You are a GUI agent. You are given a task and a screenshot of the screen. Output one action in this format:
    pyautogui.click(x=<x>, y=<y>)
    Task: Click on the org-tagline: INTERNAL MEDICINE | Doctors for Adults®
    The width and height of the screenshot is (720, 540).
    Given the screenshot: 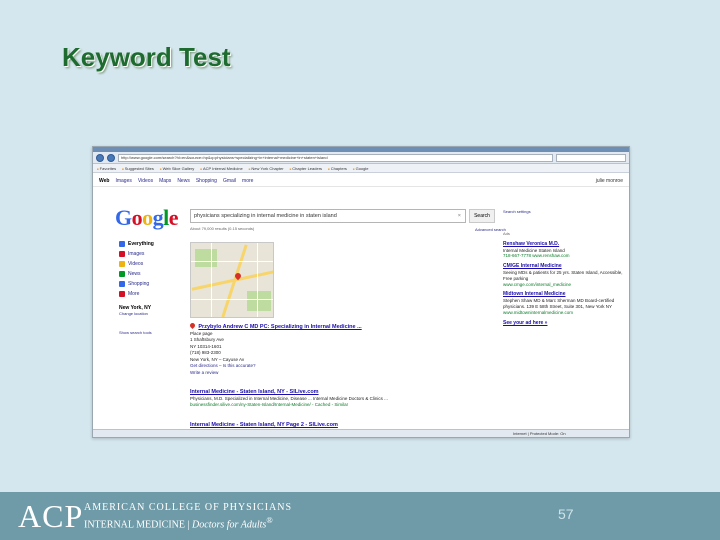 What is the action you would take?
    pyautogui.click(x=178, y=523)
    